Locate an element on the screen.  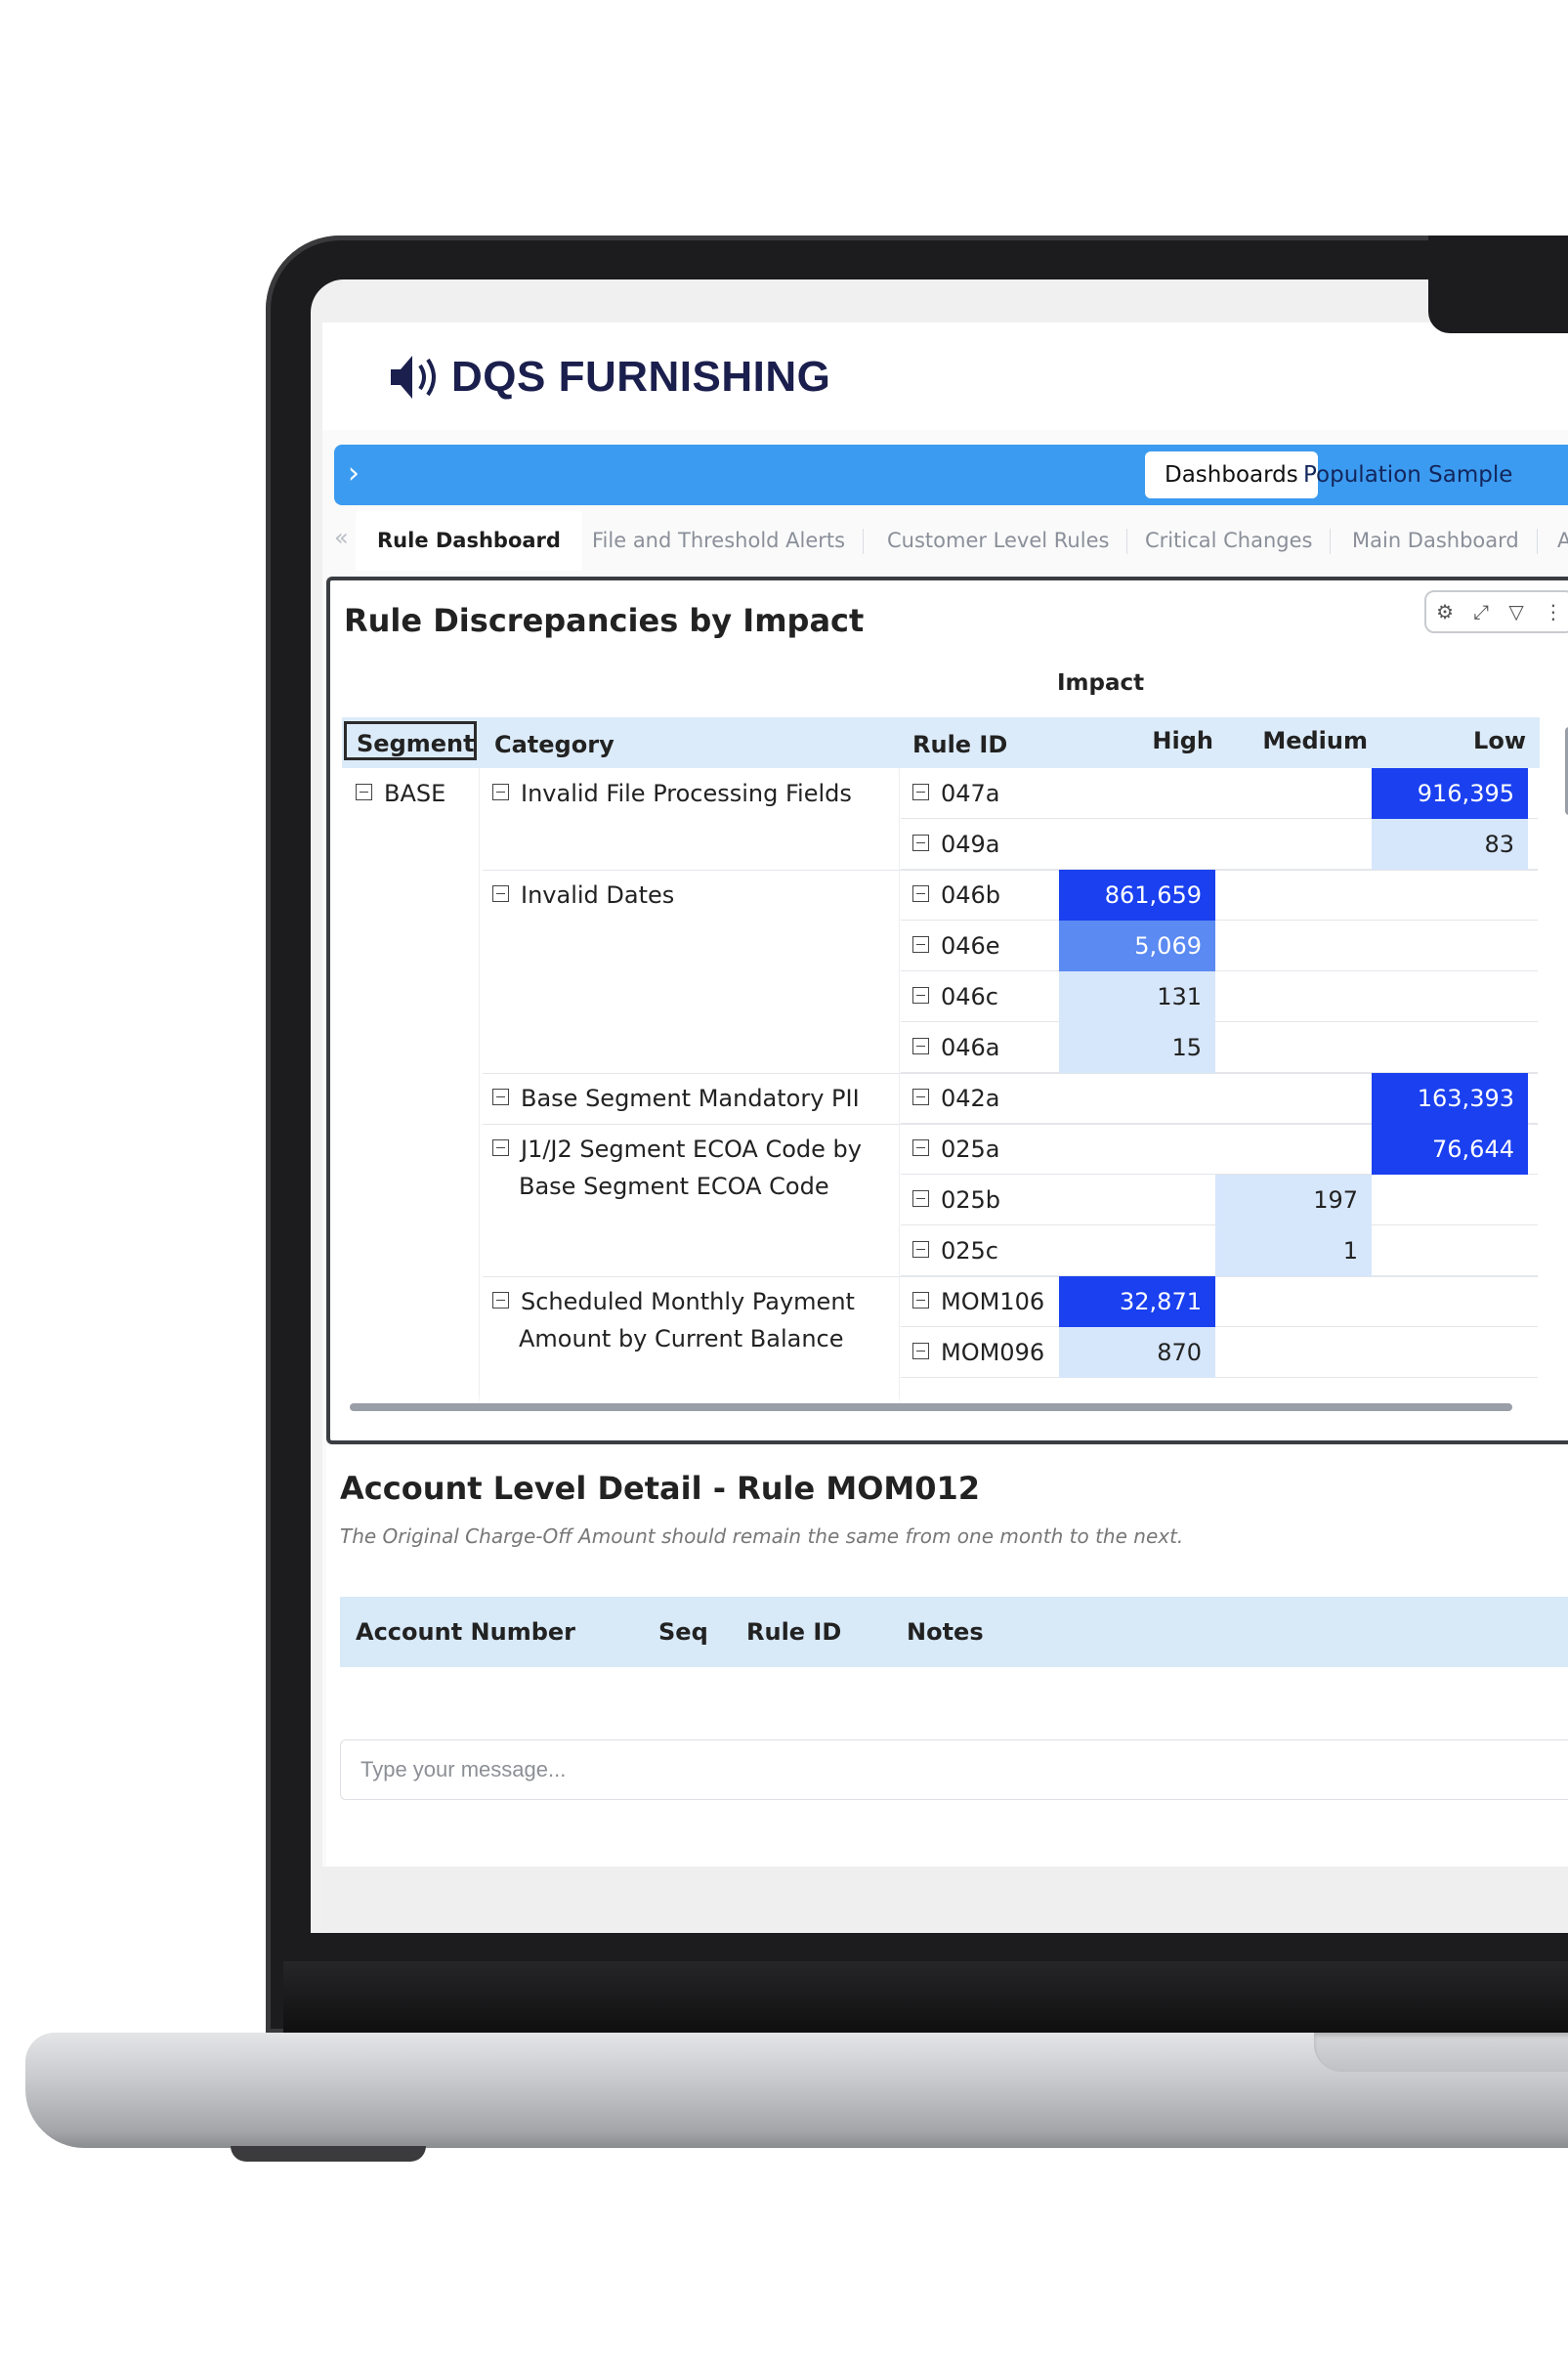
tab-main-dashboard: Main Dashboard is located at coordinates (1445, 540).